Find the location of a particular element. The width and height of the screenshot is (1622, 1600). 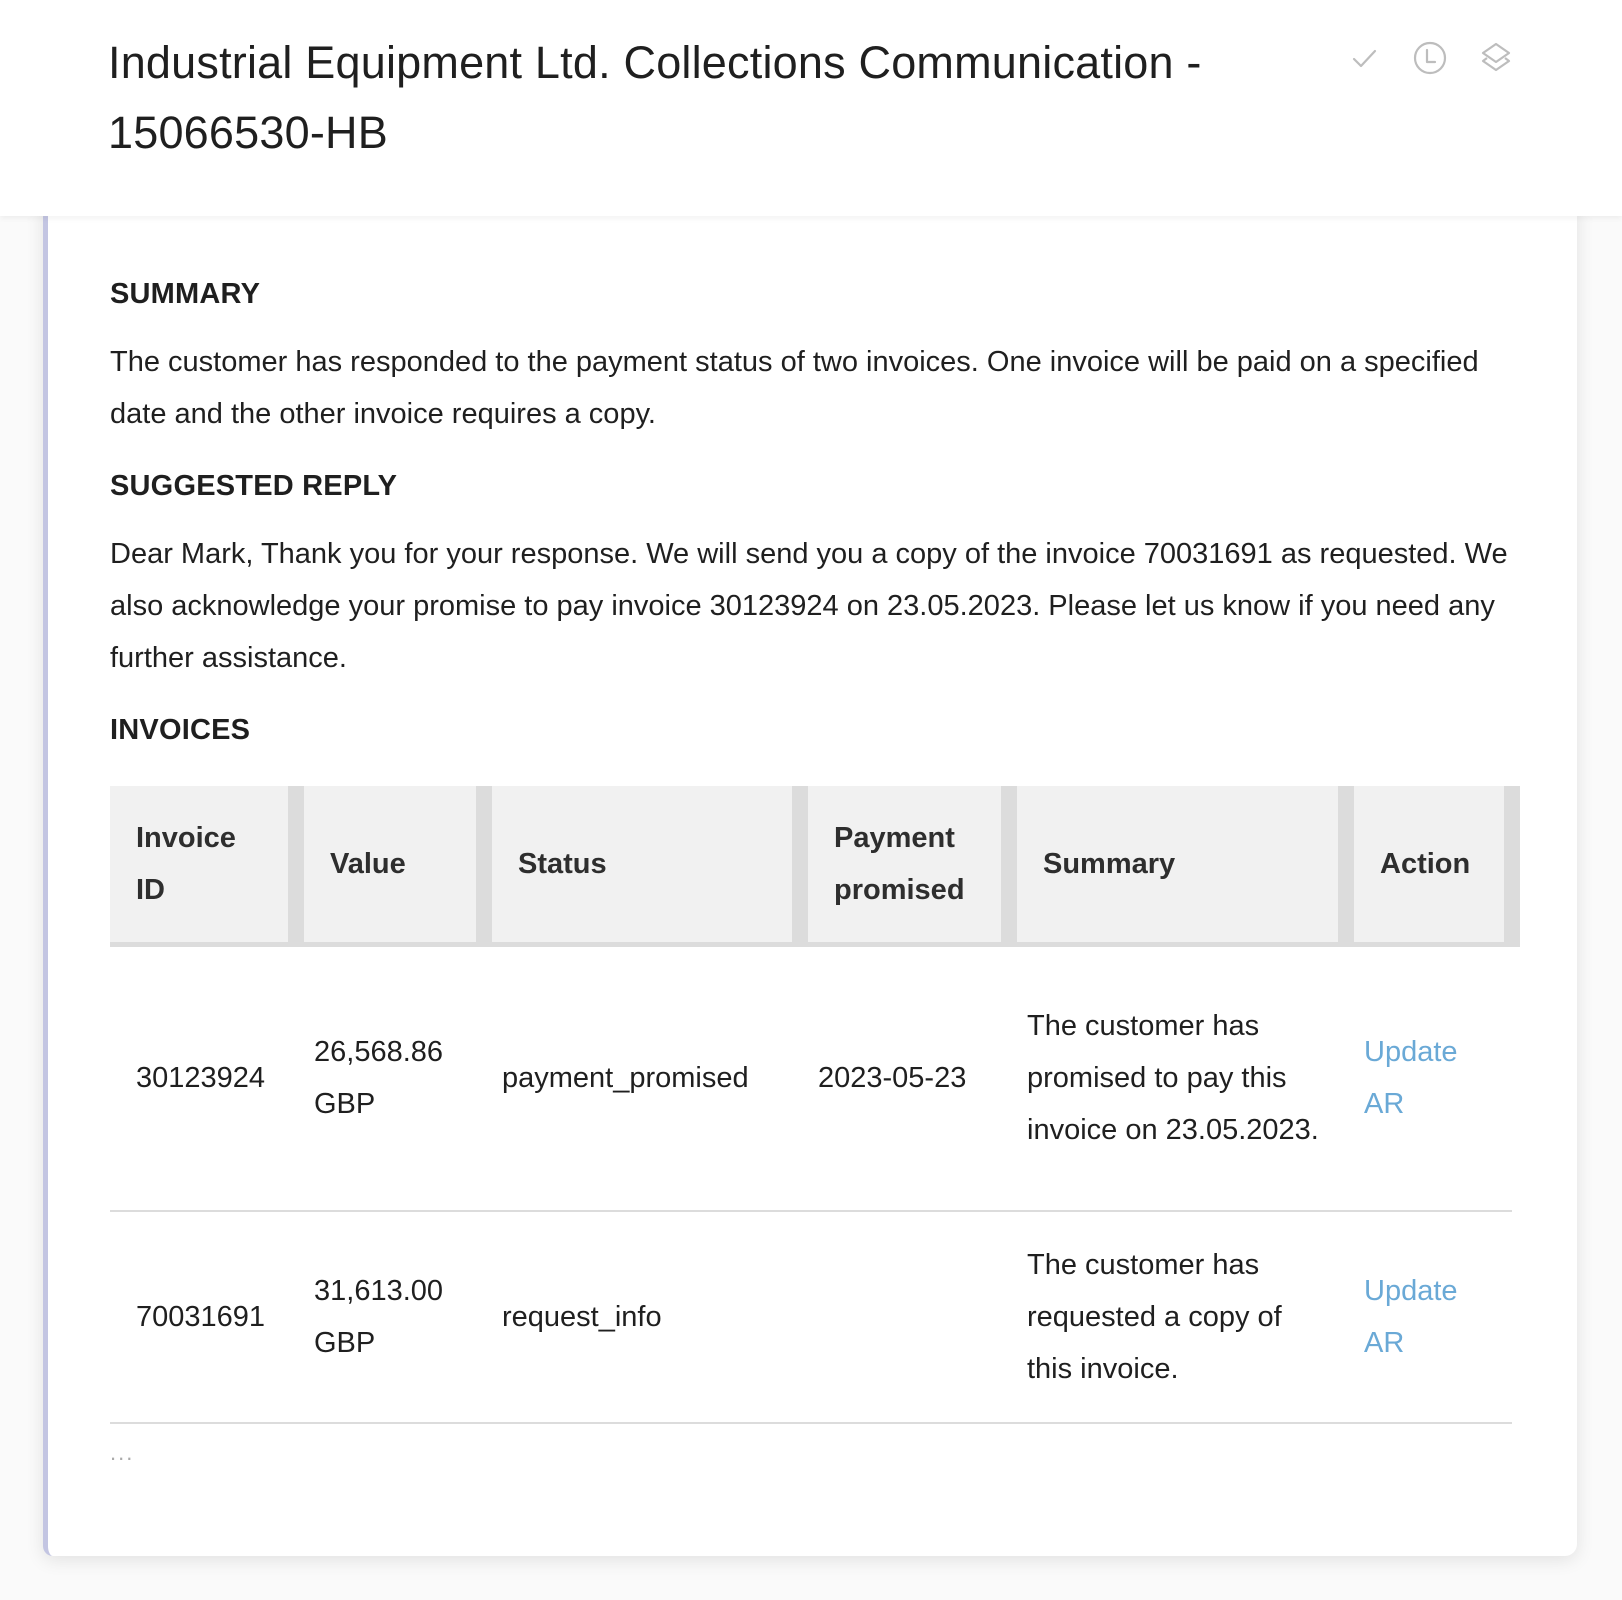

invoices-heading: INVOICES is located at coordinates (180, 730).